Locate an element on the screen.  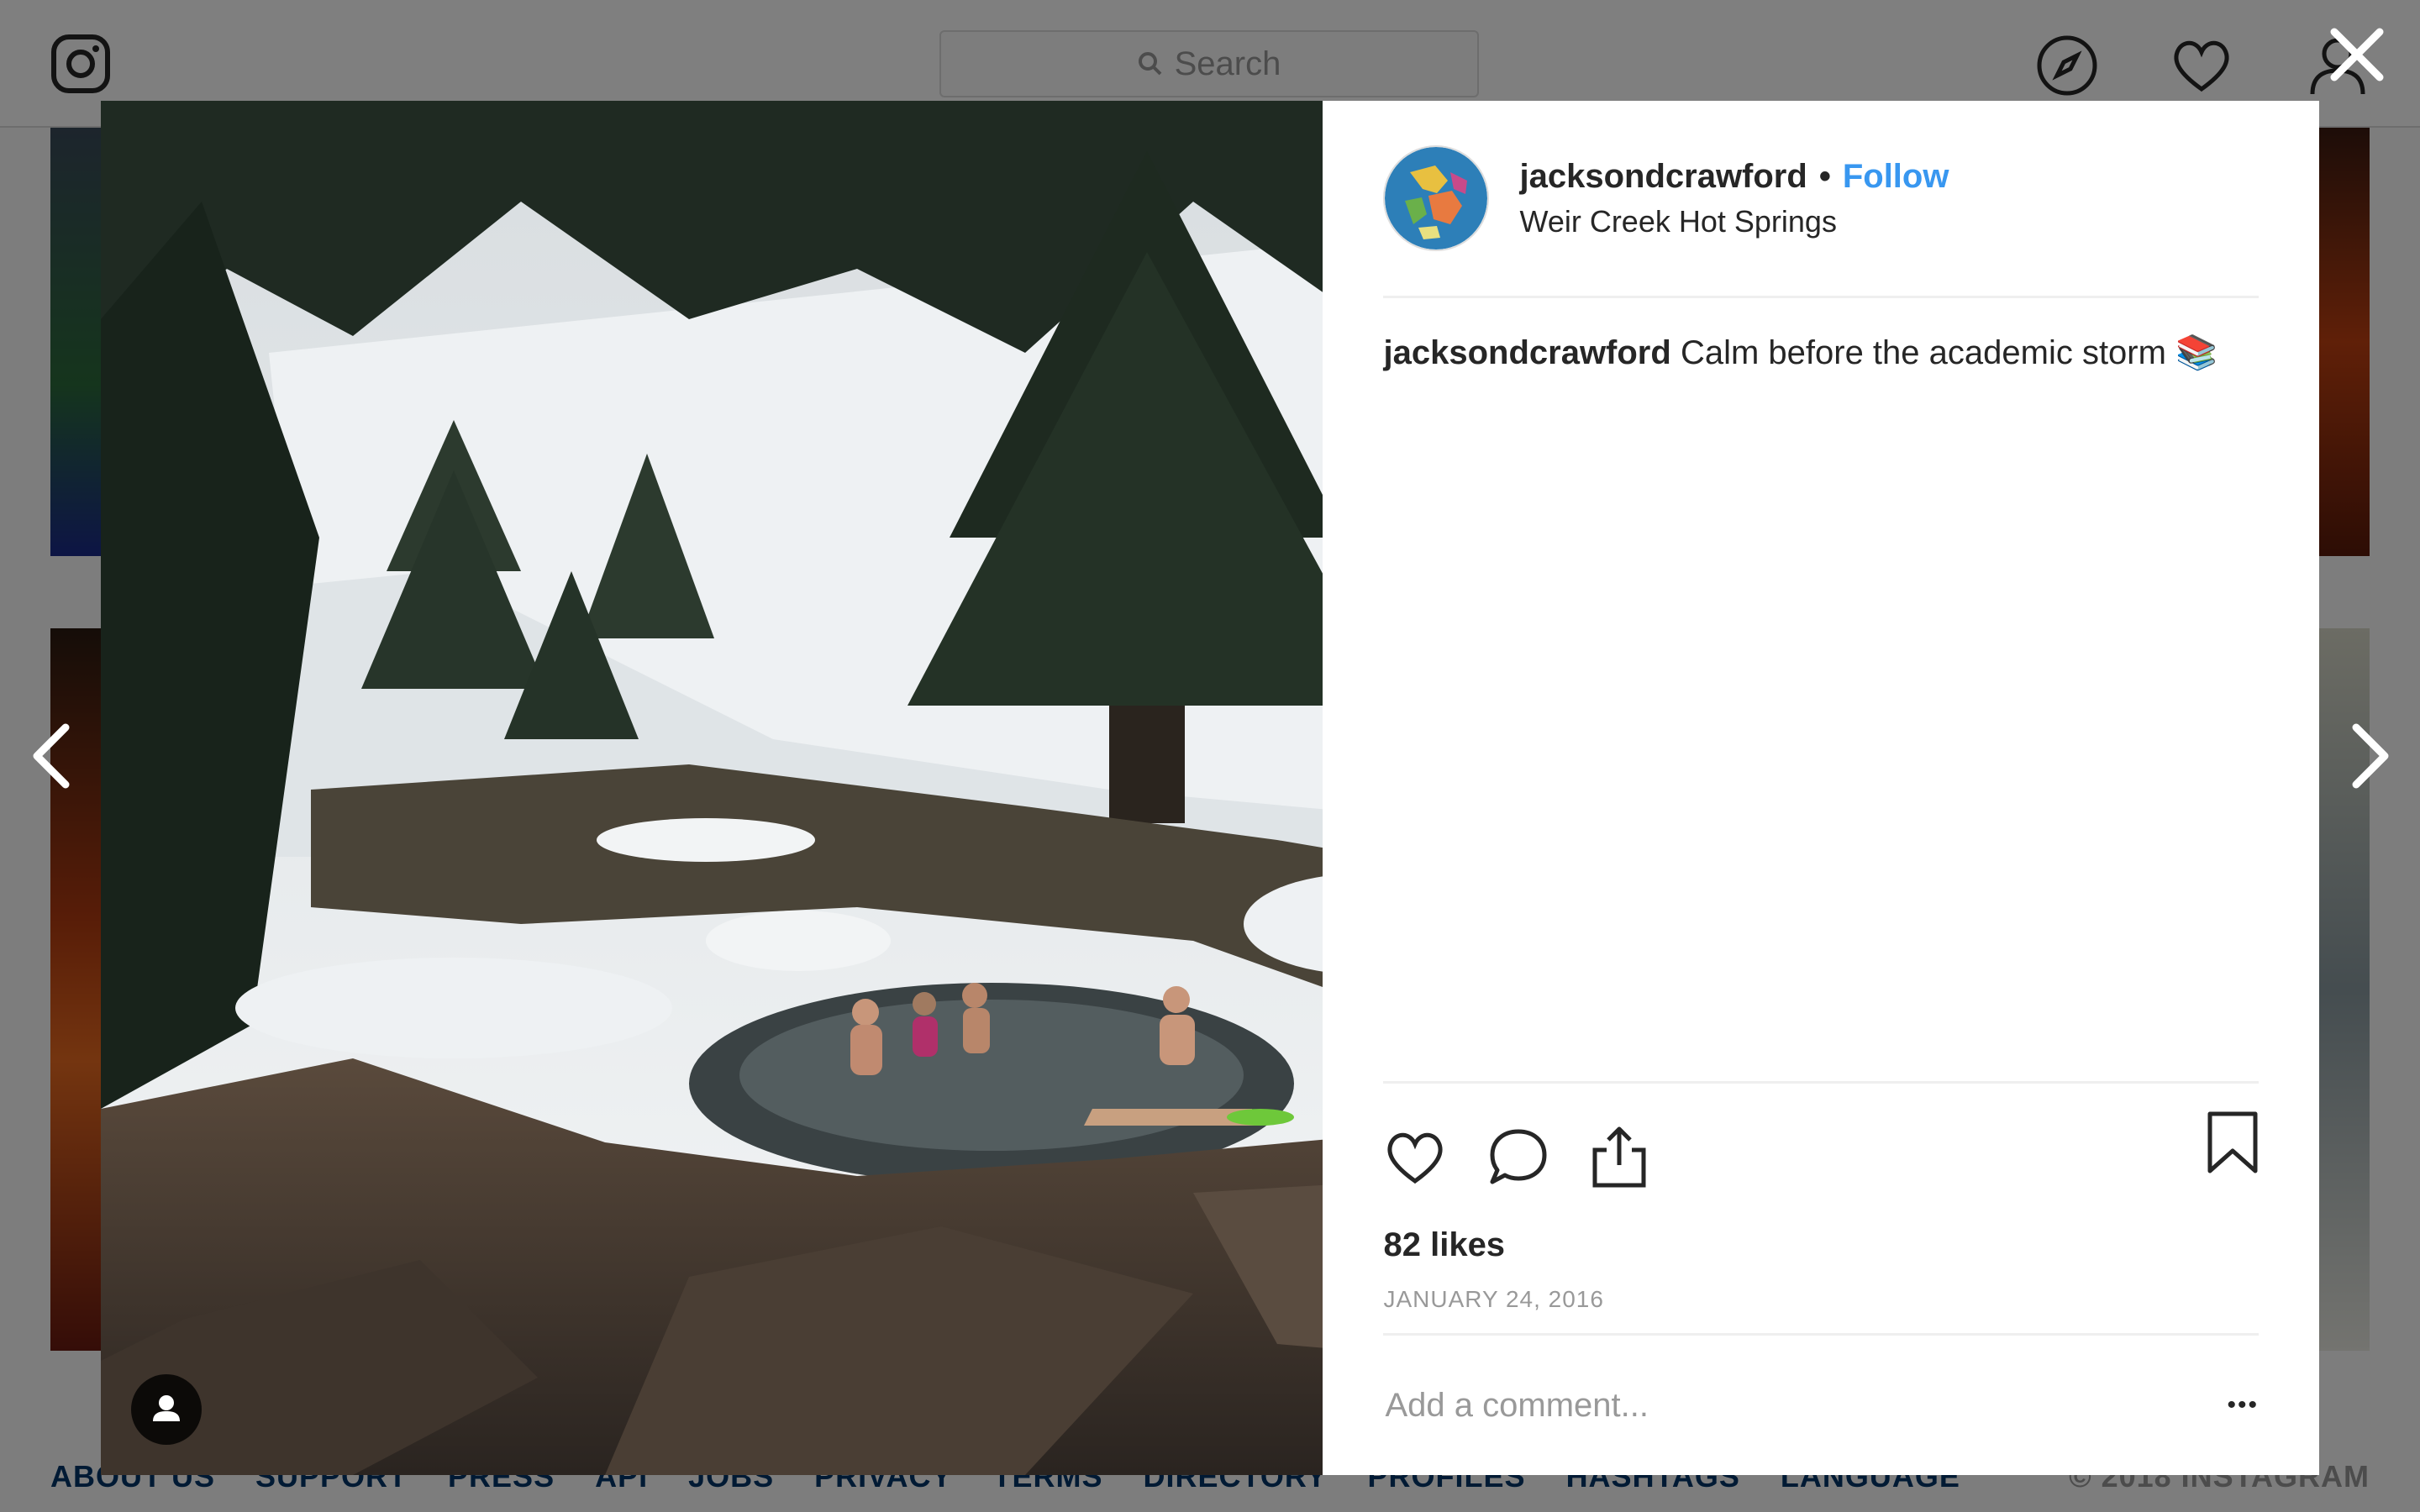
chevron-right-icon is located at coordinates (2369, 756).